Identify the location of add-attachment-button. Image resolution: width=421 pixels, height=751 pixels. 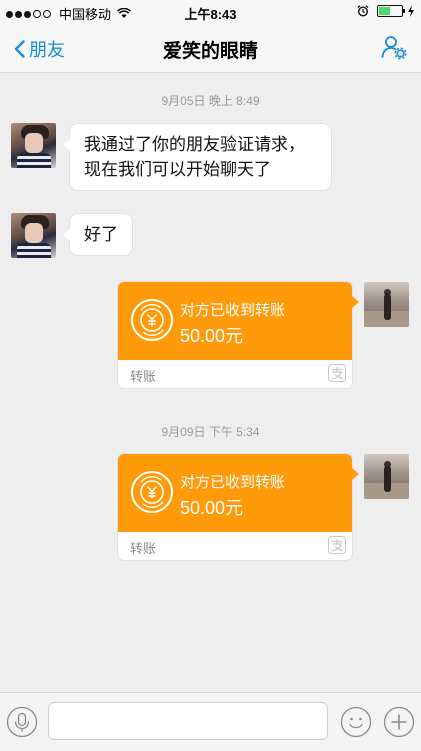
(399, 722).